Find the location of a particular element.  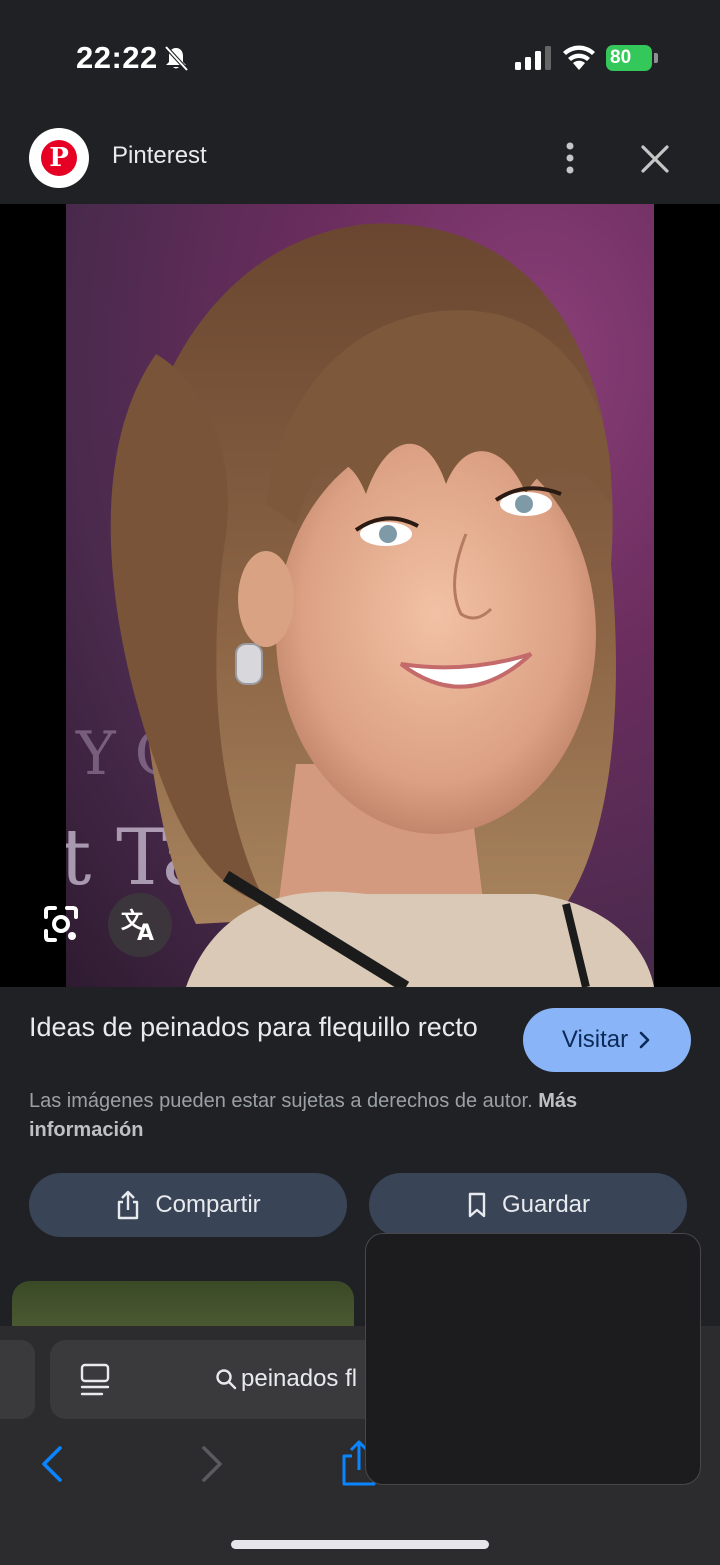

url-query: peinados fl is located at coordinates (299, 1378).